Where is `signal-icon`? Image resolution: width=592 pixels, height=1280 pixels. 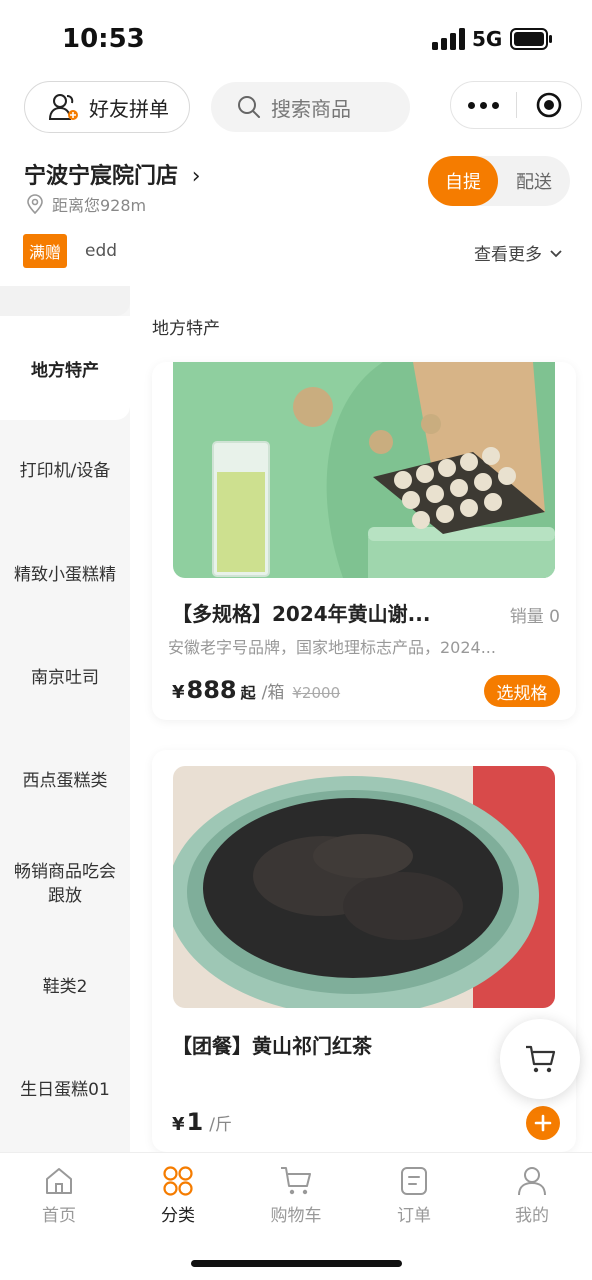 signal-icon is located at coordinates (448, 39).